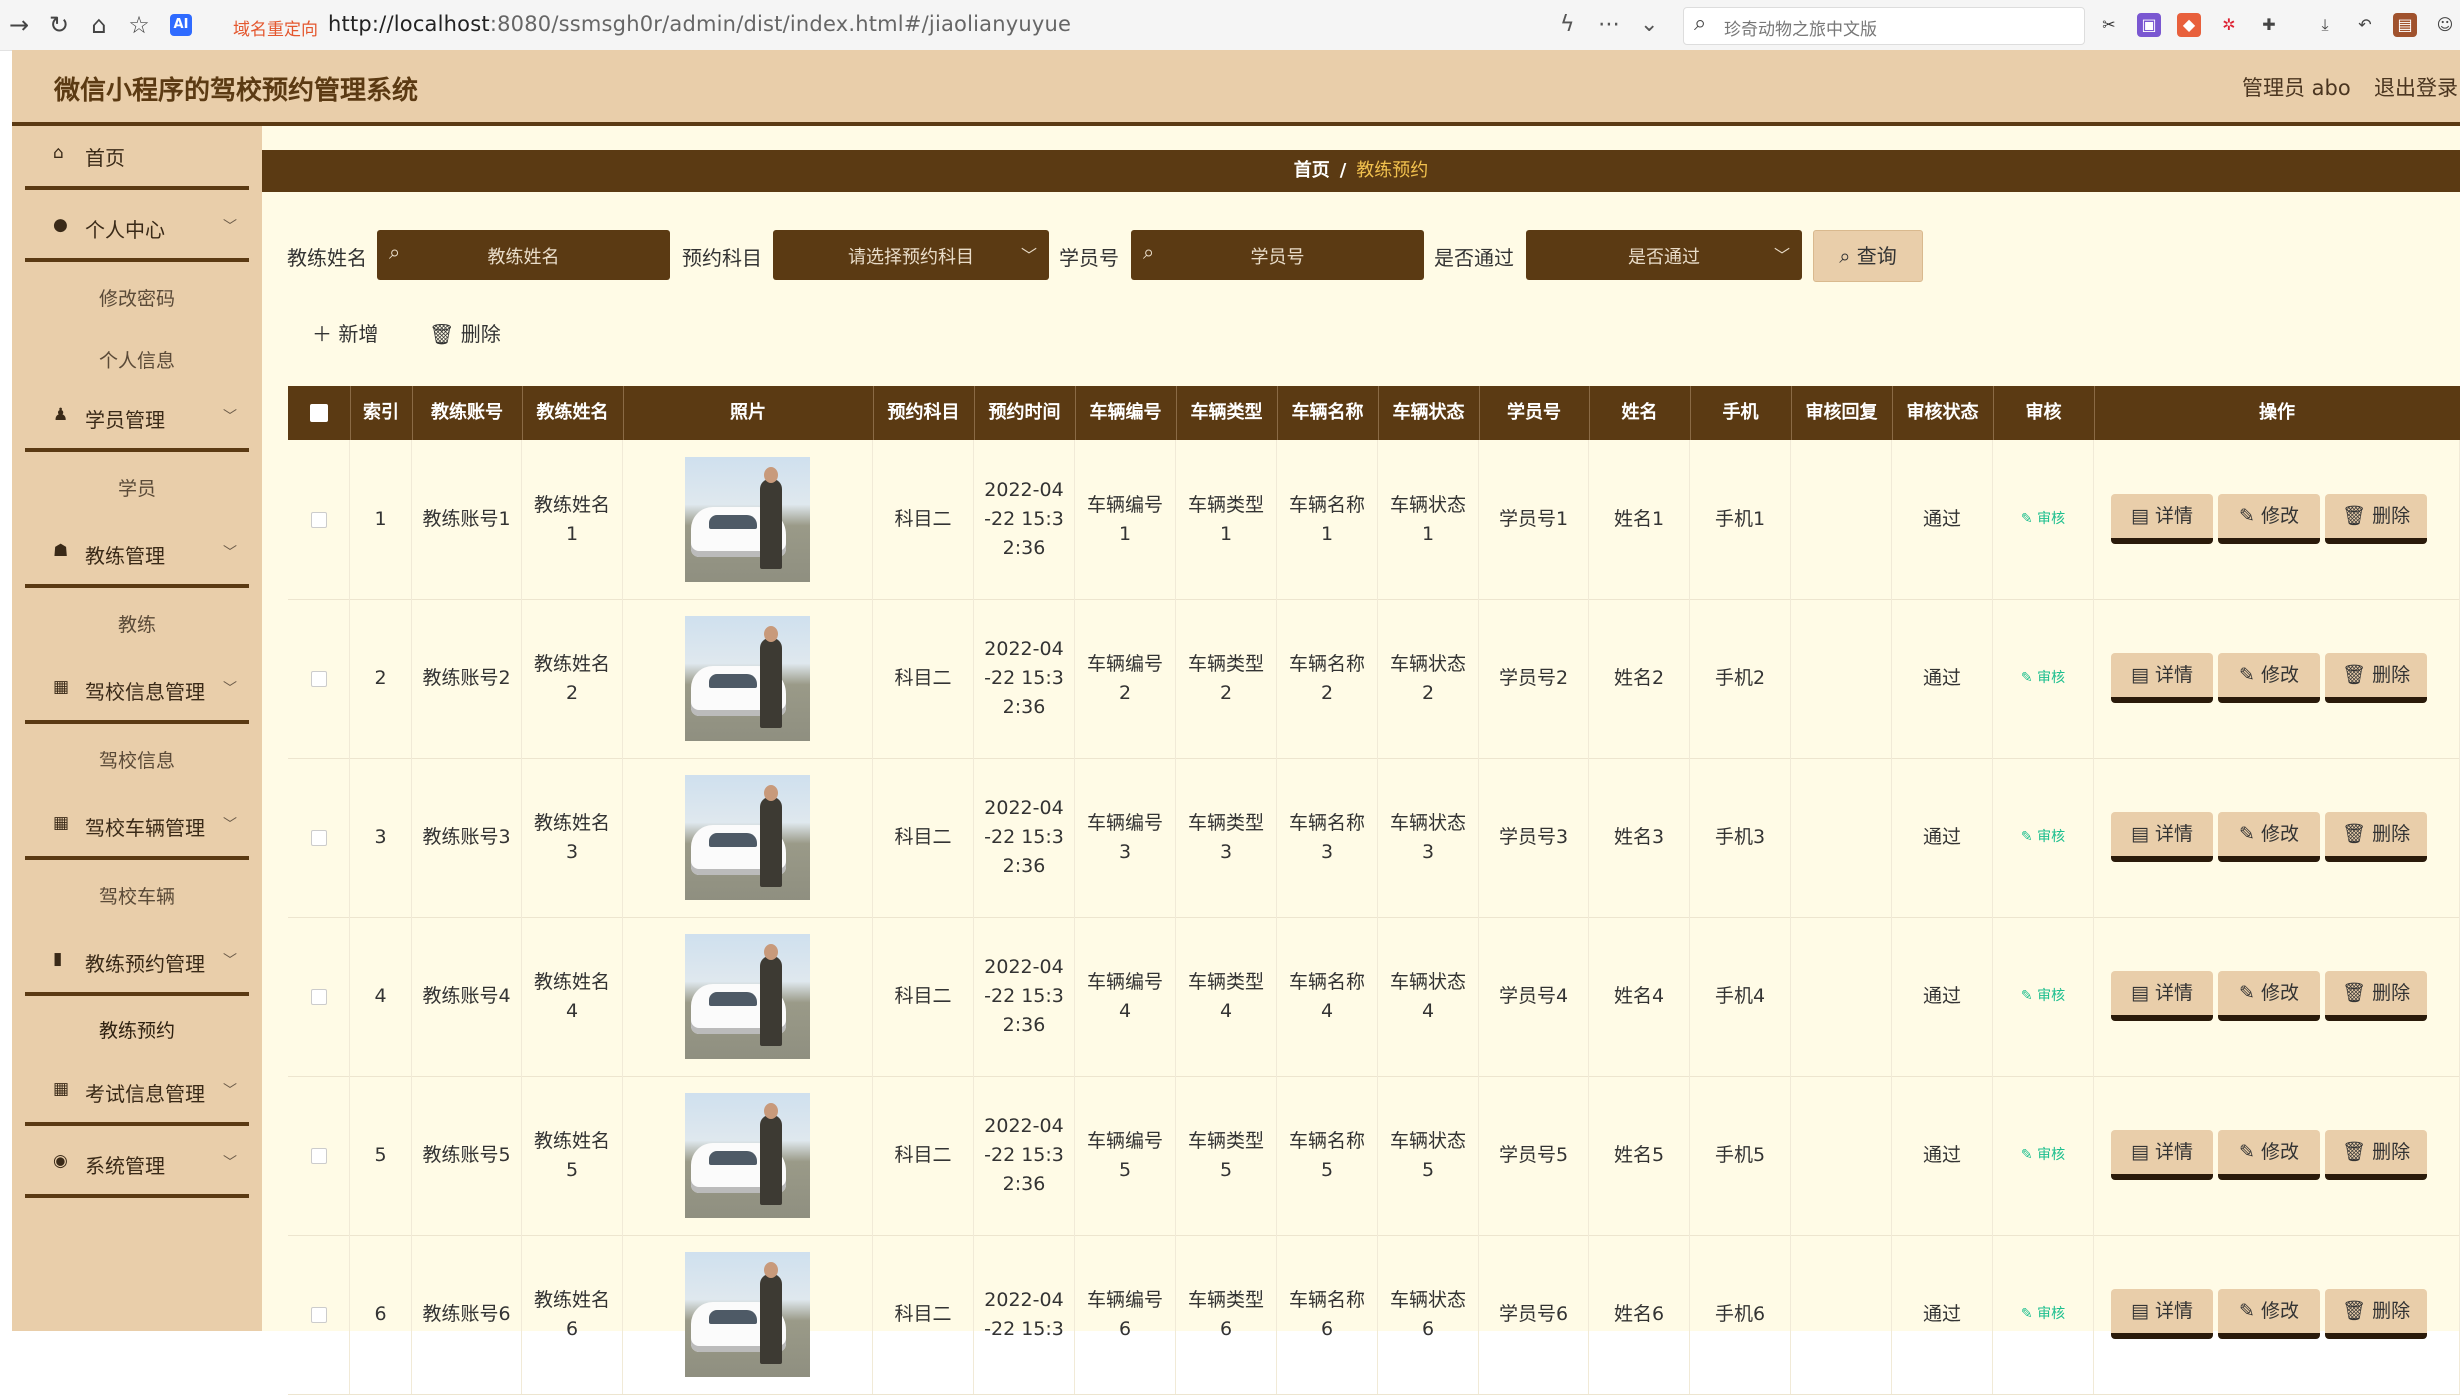 The image size is (2460, 1395). Describe the element at coordinates (2405, 25) in the screenshot. I see `briefcase-icon: ▤` at that location.